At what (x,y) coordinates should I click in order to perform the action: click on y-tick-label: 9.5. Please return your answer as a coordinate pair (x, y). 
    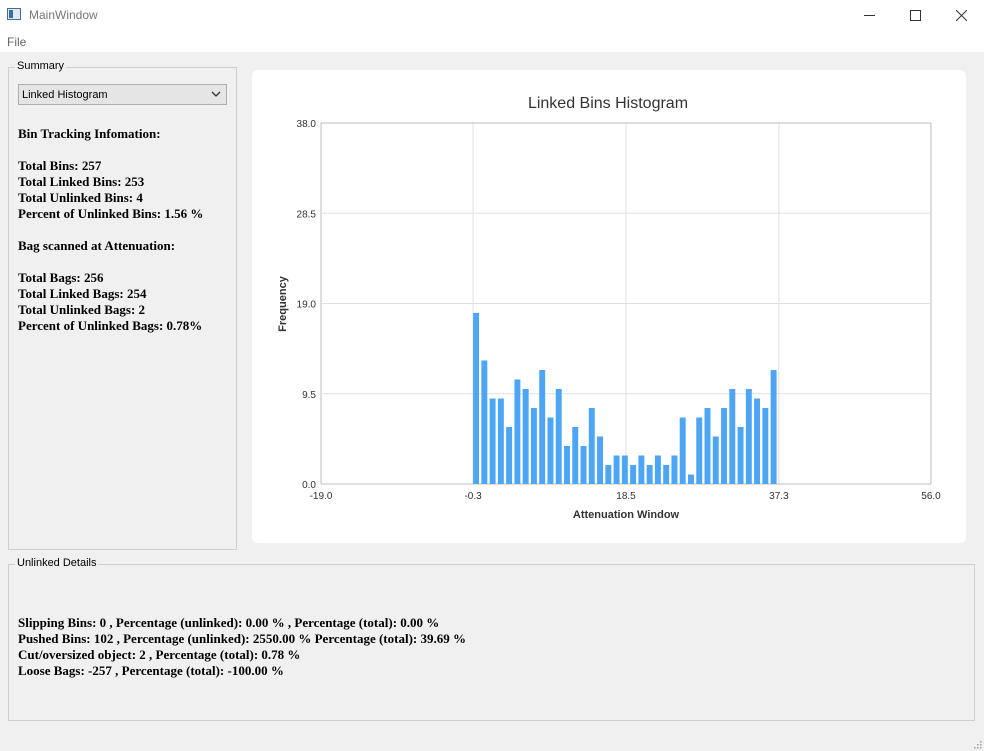
    Looking at the image, I should click on (309, 395).